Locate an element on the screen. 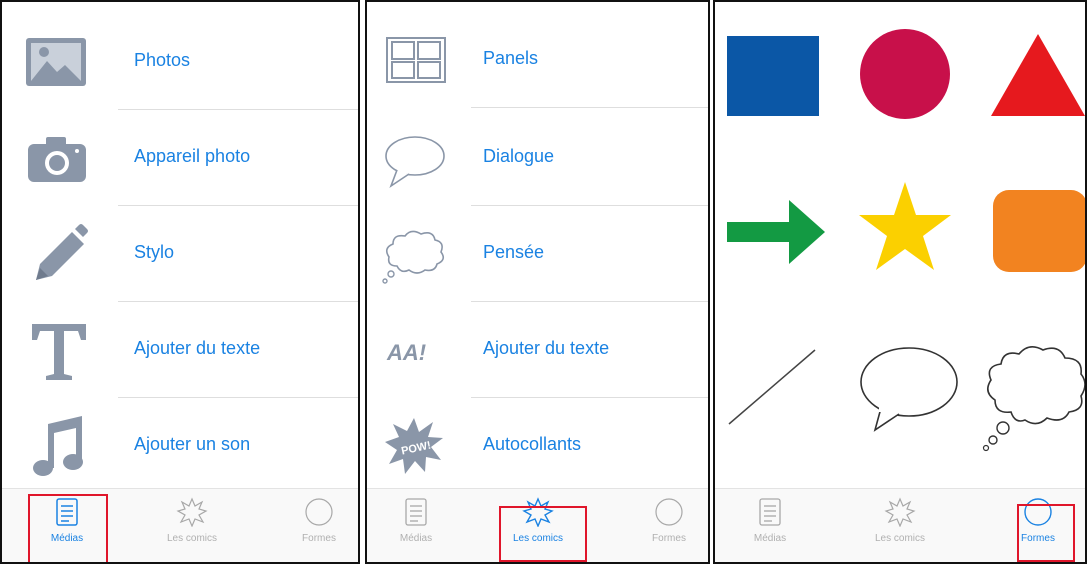 This screenshot has height=564, width=1087. list-item-label: Autocollants is located at coordinates (532, 444).